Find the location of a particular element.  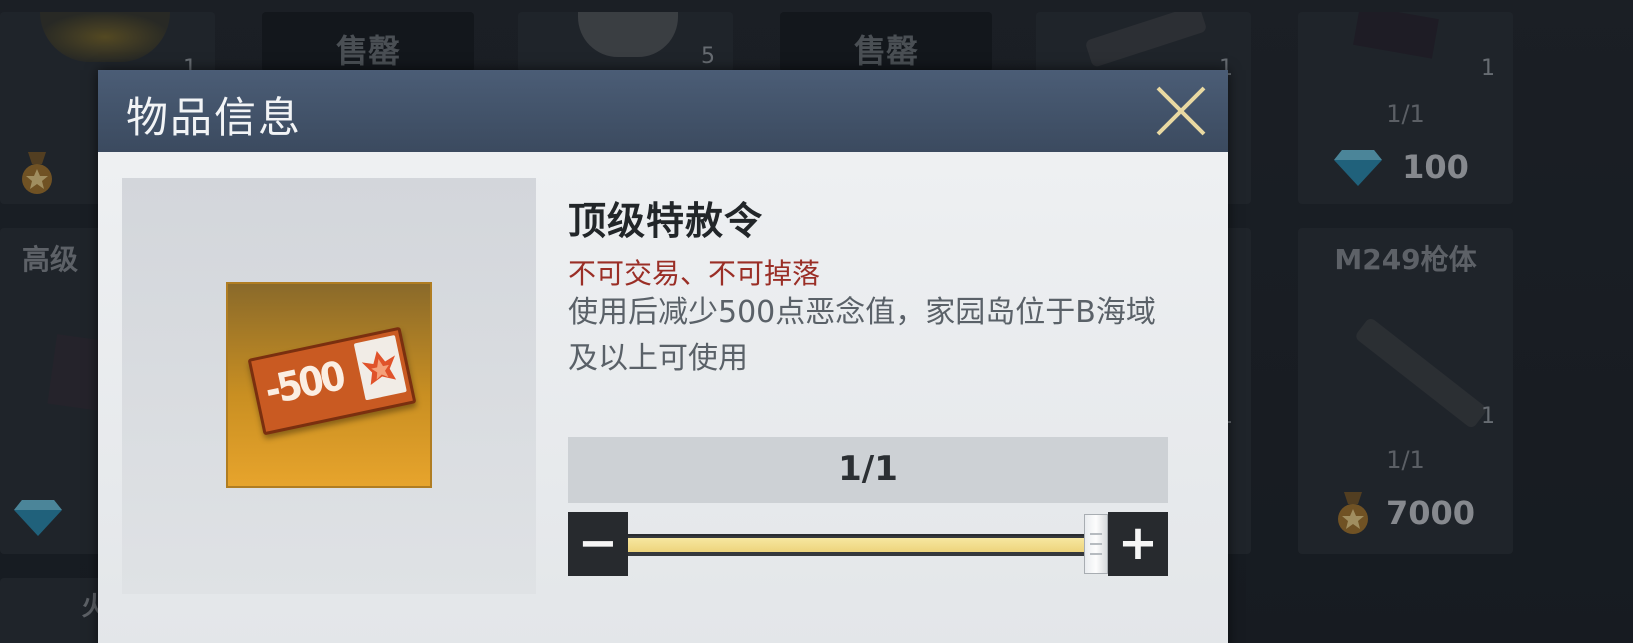

quantity-slider: − + is located at coordinates (868, 545).